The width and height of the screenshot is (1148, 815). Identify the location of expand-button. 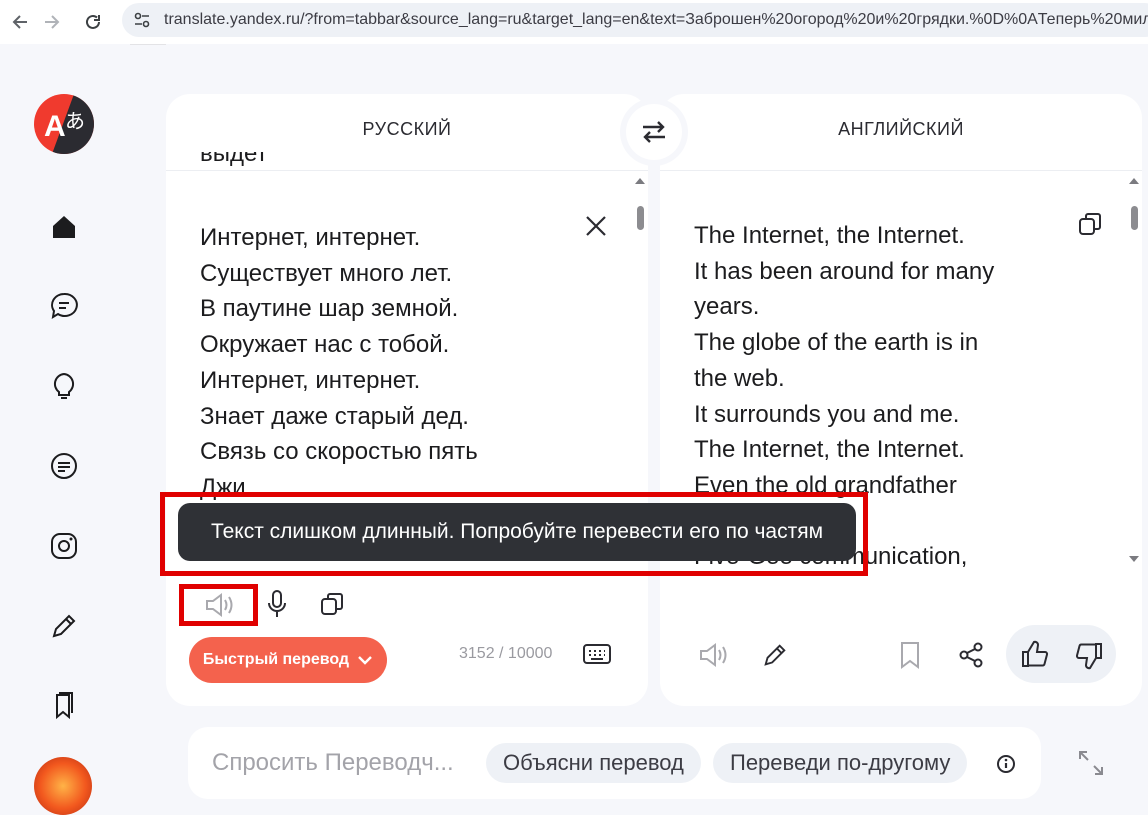
(1091, 763).